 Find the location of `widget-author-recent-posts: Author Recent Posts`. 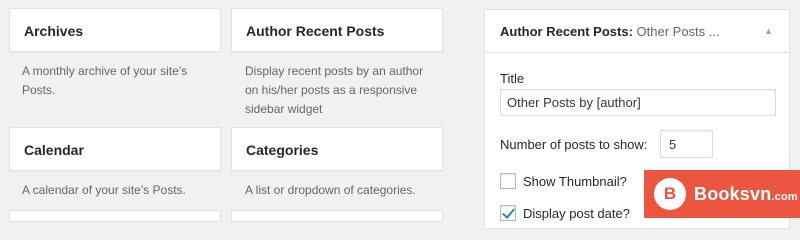

widget-author-recent-posts: Author Recent Posts is located at coordinates (337, 30).